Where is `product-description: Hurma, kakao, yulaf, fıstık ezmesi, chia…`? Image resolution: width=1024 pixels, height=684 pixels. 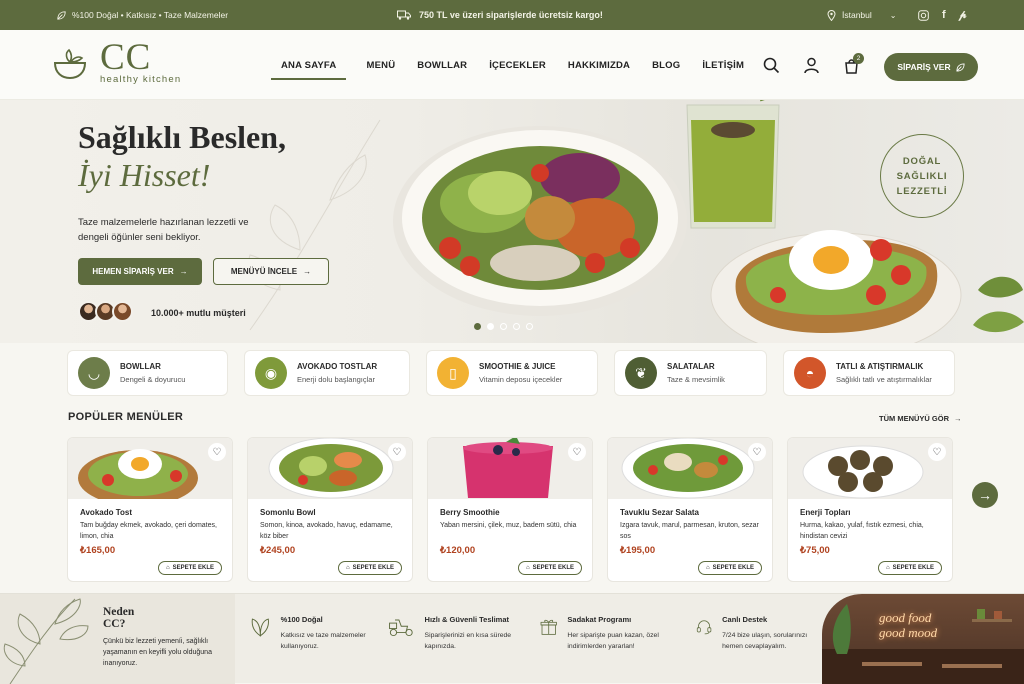 product-description: Hurma, kakao, yulaf, fıstık ezmesi, chia… is located at coordinates (862, 531).